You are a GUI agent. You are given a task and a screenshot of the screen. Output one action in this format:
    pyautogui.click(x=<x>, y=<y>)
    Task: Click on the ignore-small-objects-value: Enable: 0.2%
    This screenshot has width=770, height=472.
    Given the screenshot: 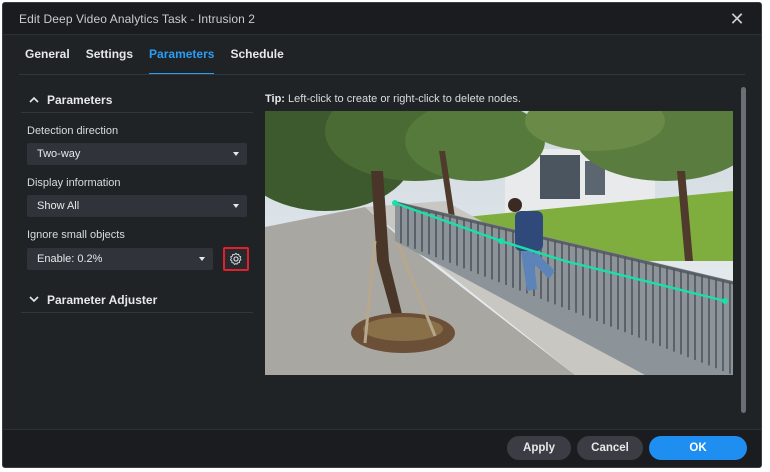 What is the action you would take?
    pyautogui.click(x=70, y=259)
    